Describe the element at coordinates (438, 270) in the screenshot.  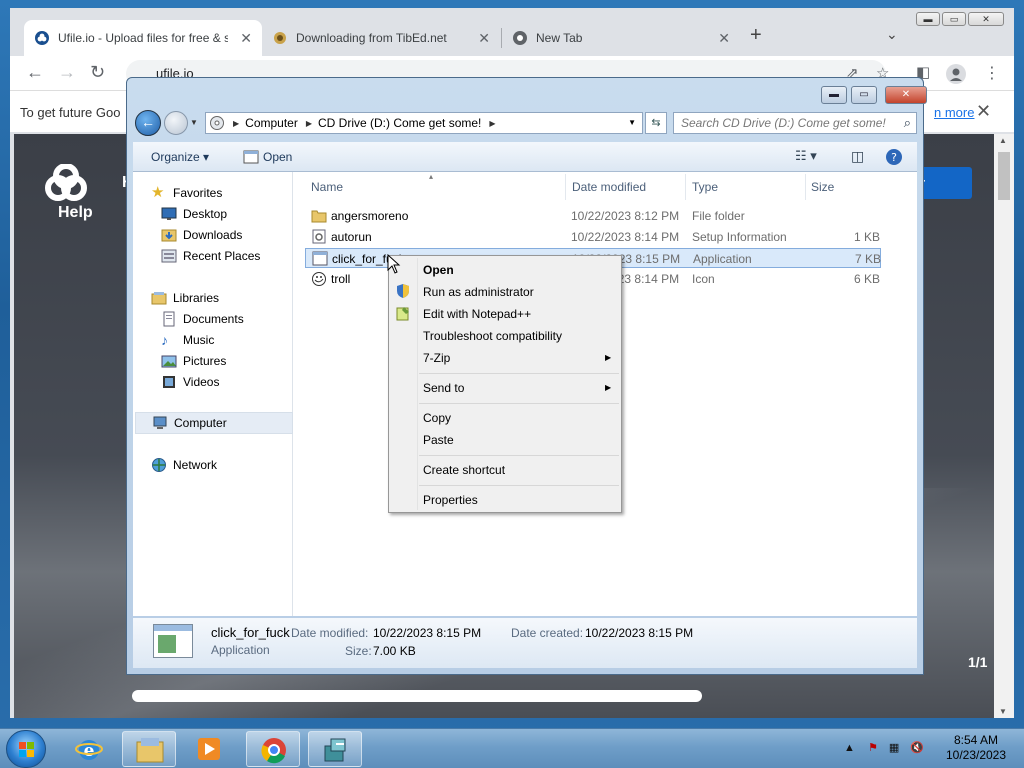
I see `menu-item-open: Open` at that location.